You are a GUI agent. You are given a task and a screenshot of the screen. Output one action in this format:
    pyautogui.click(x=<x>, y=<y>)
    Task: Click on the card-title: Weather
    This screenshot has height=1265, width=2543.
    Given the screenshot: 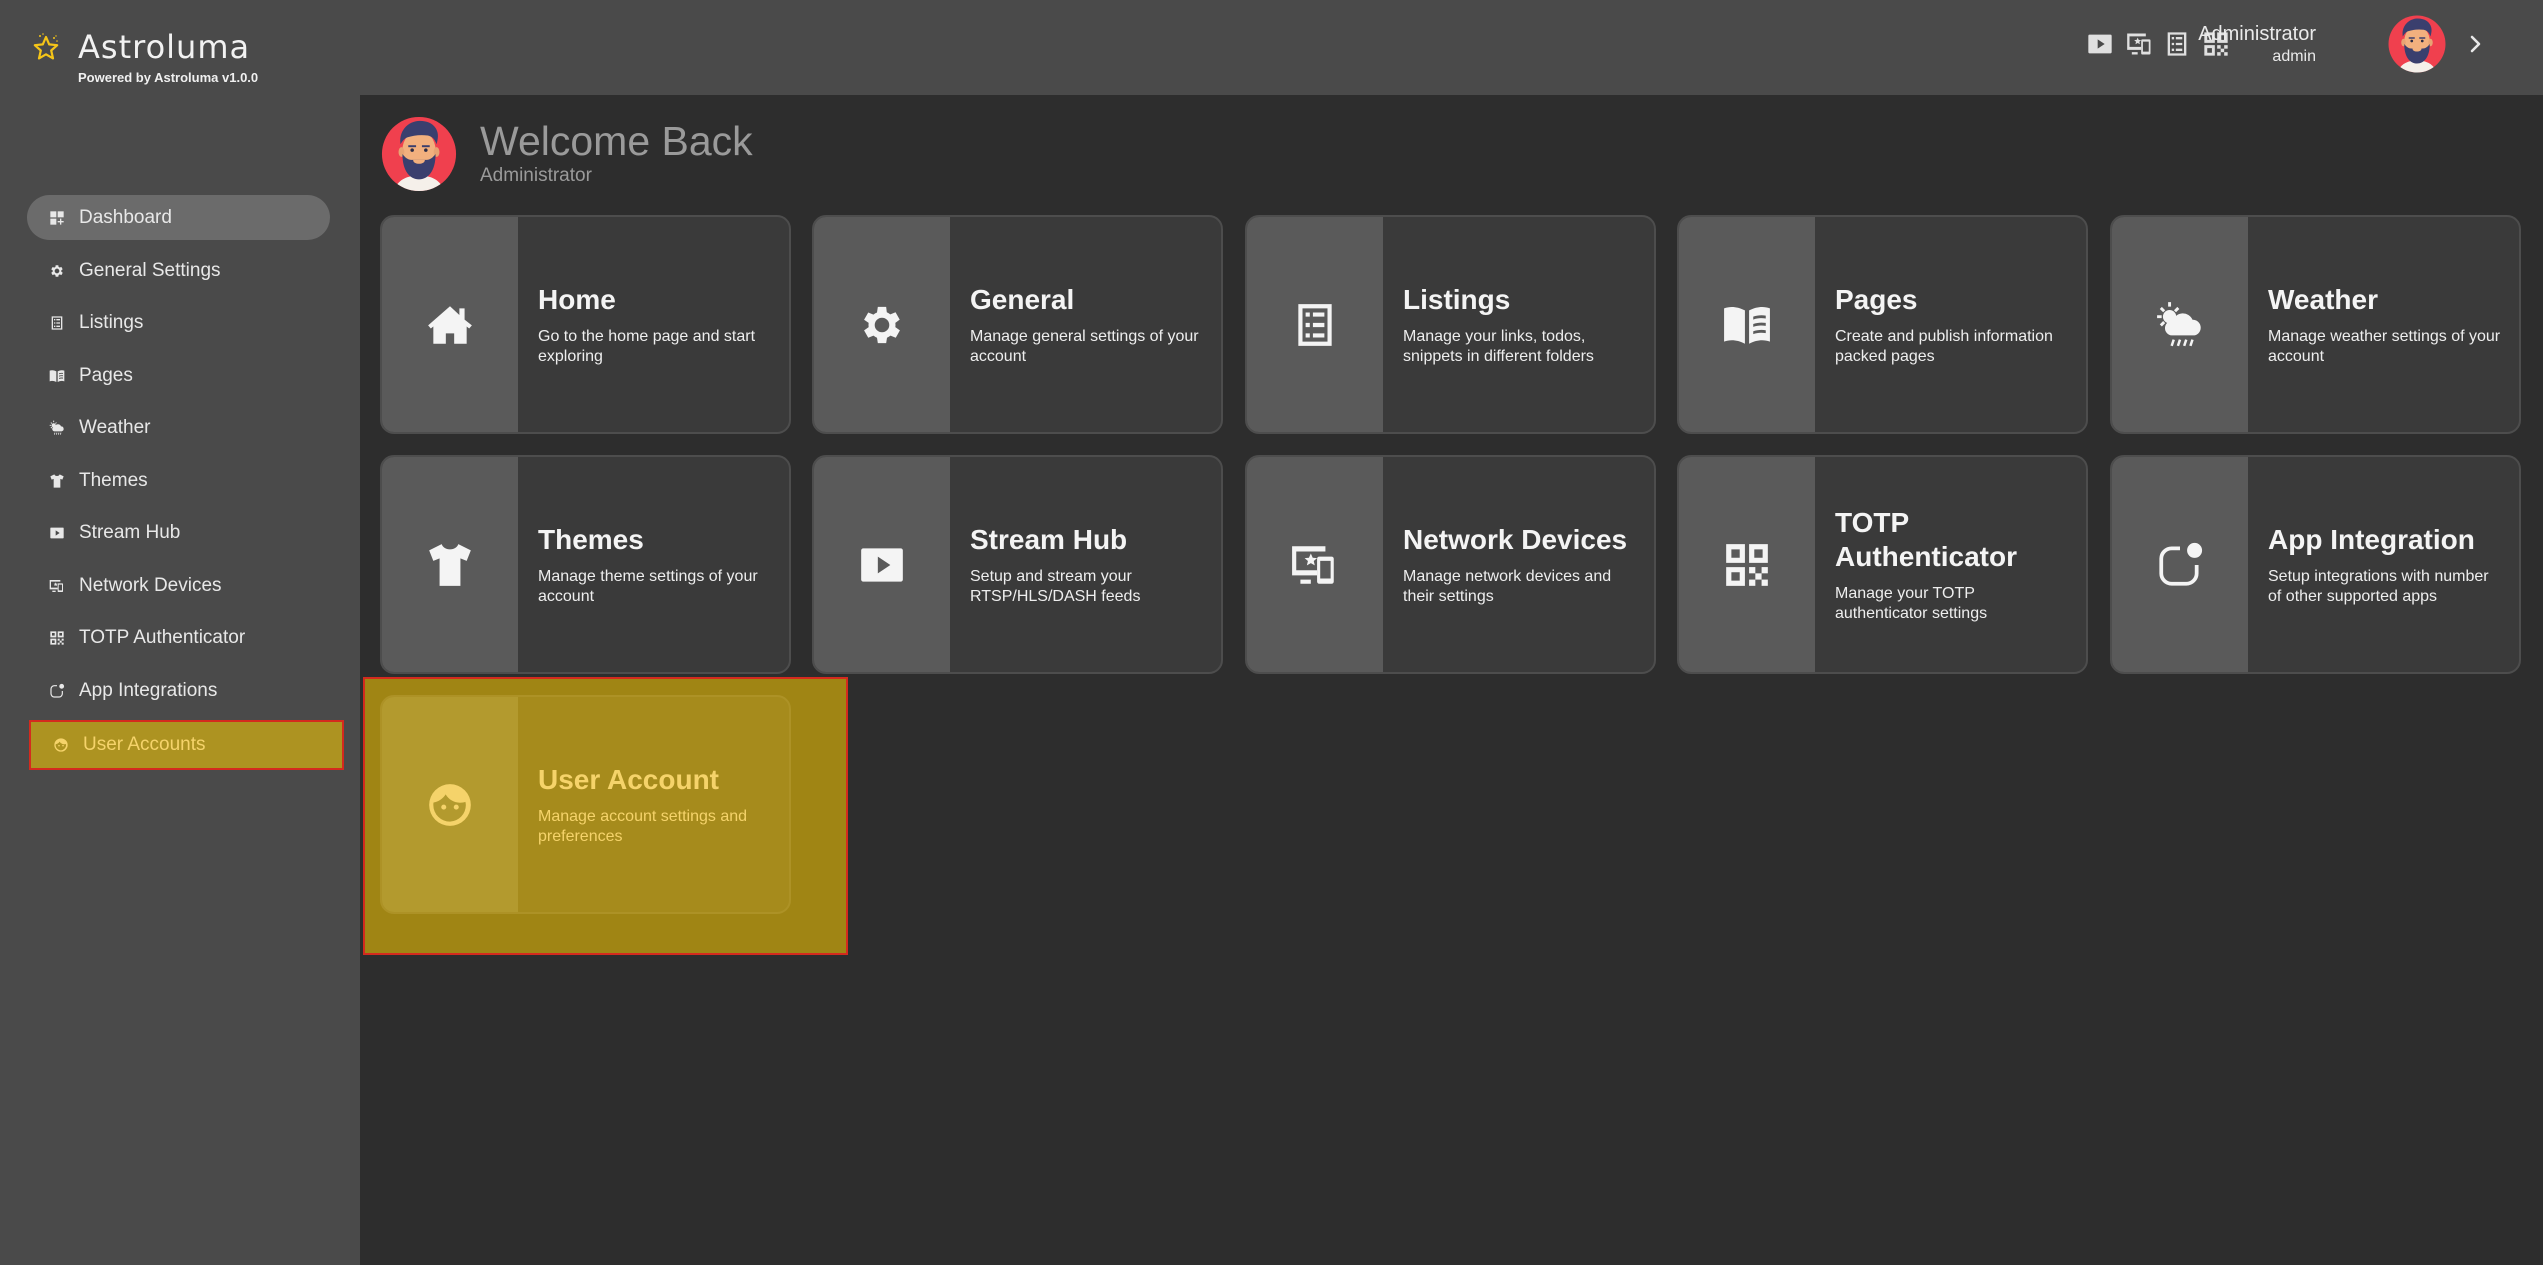 What is the action you would take?
    pyautogui.click(x=2323, y=299)
    